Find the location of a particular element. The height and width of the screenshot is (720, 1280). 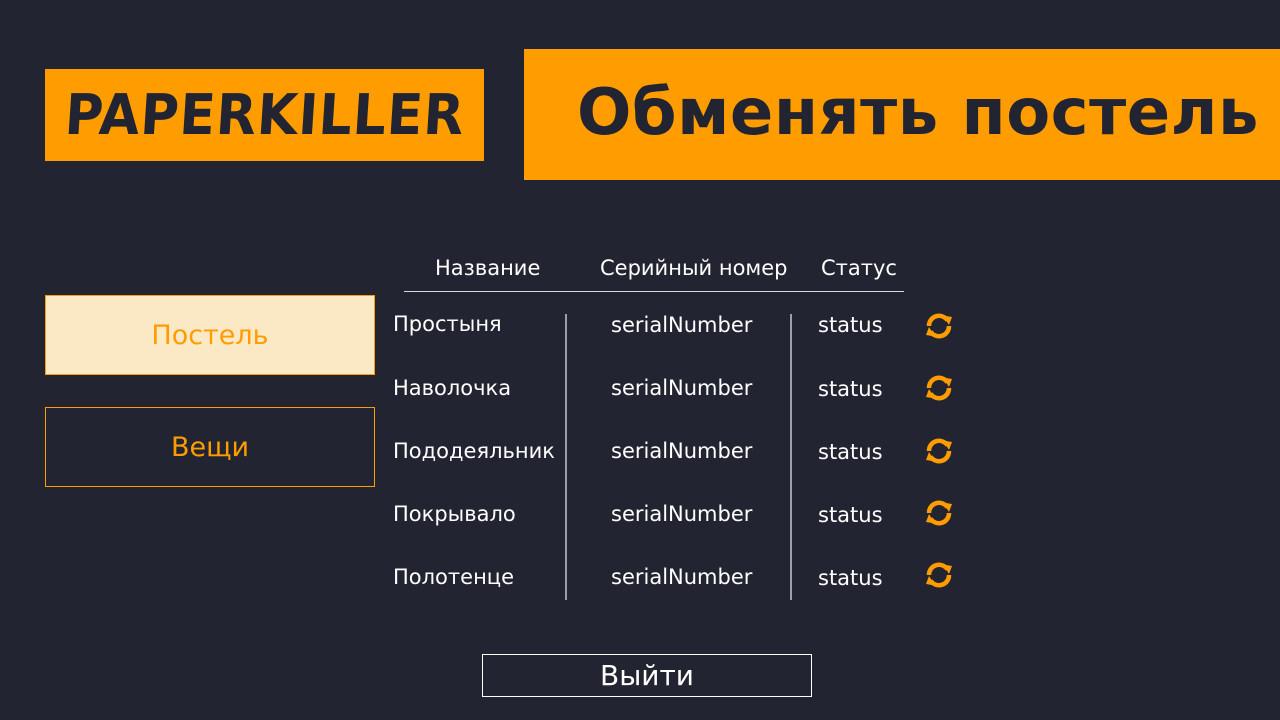

page-title: Обменять постель is located at coordinates (918, 113).